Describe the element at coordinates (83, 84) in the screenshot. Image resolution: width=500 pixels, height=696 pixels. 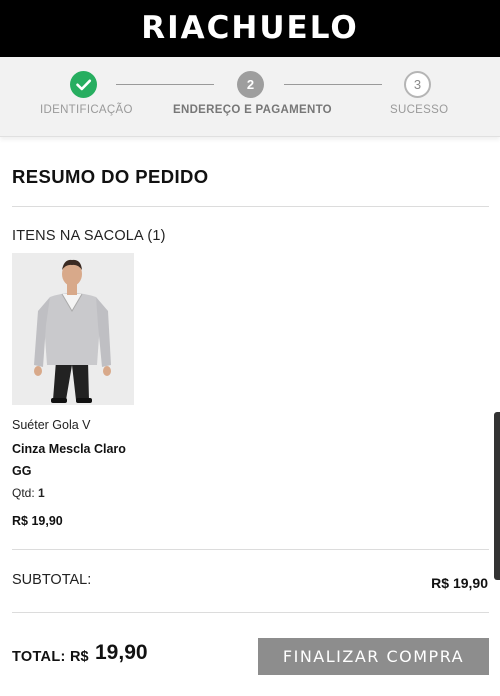
I see `step-identification-check-icon` at that location.